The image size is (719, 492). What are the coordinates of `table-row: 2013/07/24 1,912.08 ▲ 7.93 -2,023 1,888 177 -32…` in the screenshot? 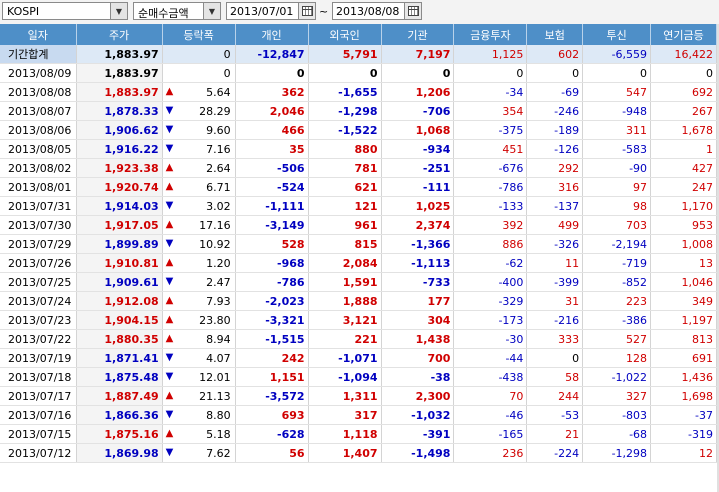 It's located at (358, 301).